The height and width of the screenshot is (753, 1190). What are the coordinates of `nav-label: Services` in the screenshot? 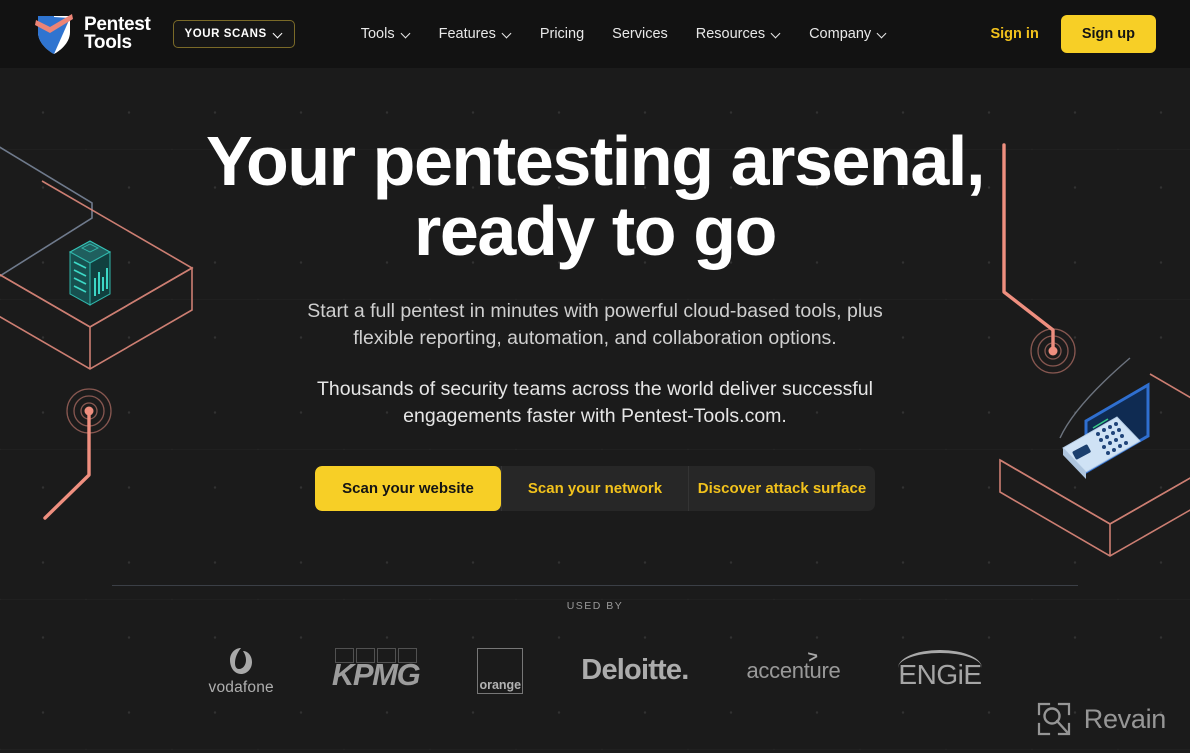 It's located at (640, 34).